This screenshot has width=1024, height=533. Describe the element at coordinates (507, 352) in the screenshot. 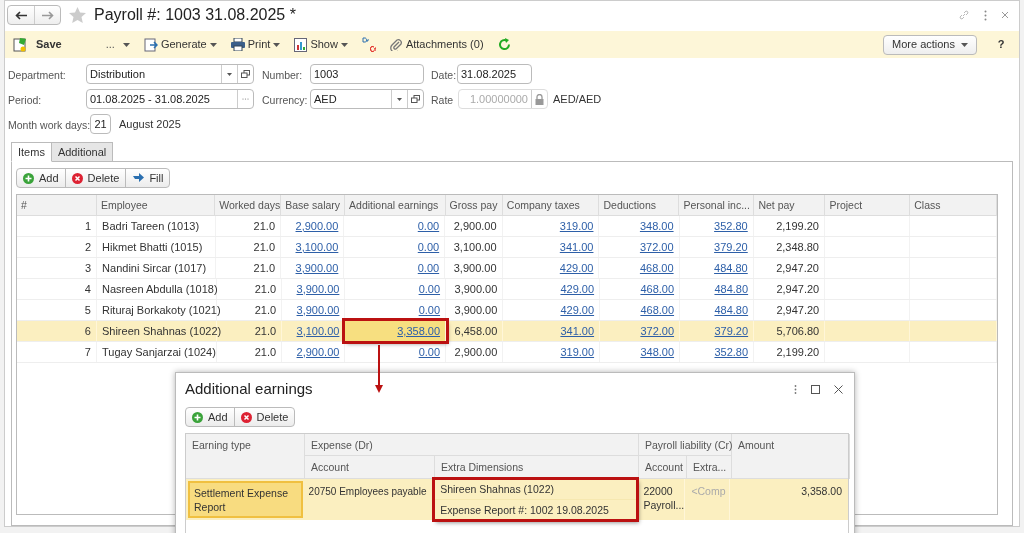

I see `table-row: 7 Tugay Sanjarzai (1024) 21.0 2,900.00 0.00 2,900.00 319.00 348.00 352.80 2,199.20` at that location.